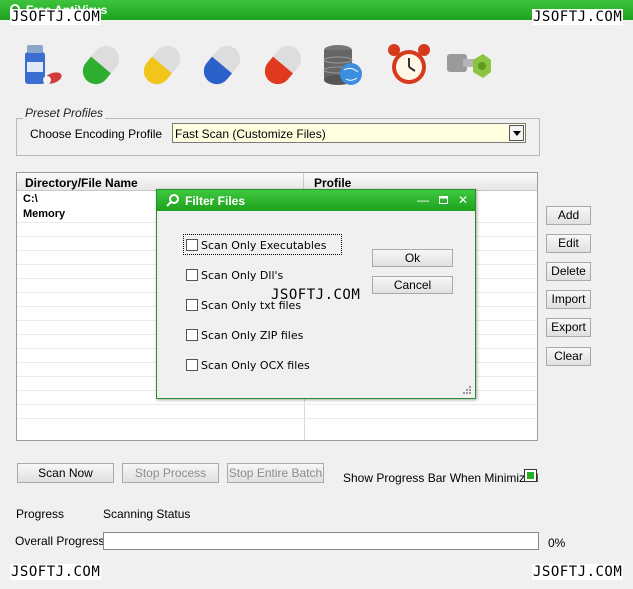 The image size is (633, 589). Describe the element at coordinates (44, 214) in the screenshot. I see `row-directory: Memory` at that location.